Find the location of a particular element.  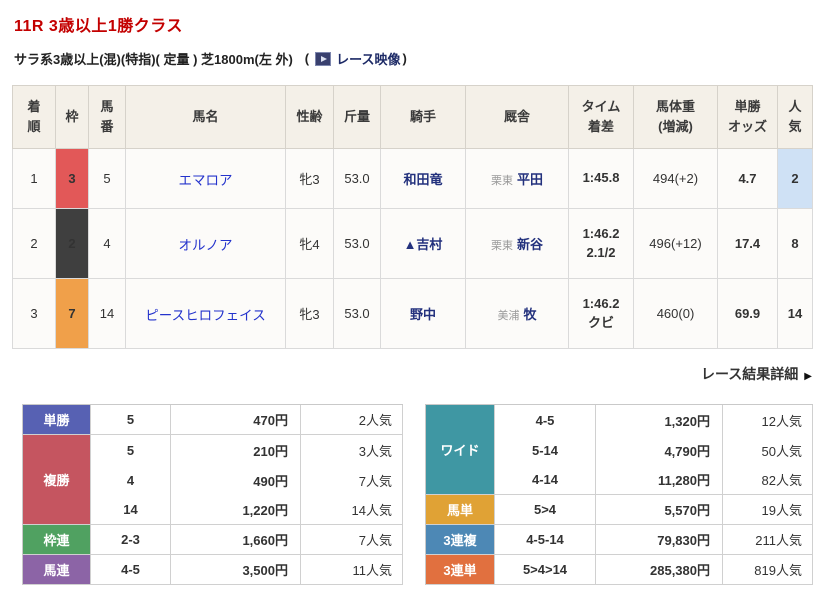

body-weight: 494(+2) is located at coordinates (675, 178).